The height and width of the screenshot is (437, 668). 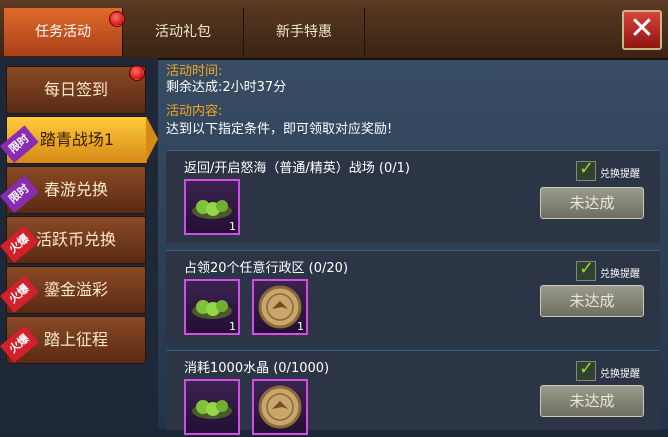 I want to click on tab-activity-gift: 活动礼包, so click(x=183, y=32).